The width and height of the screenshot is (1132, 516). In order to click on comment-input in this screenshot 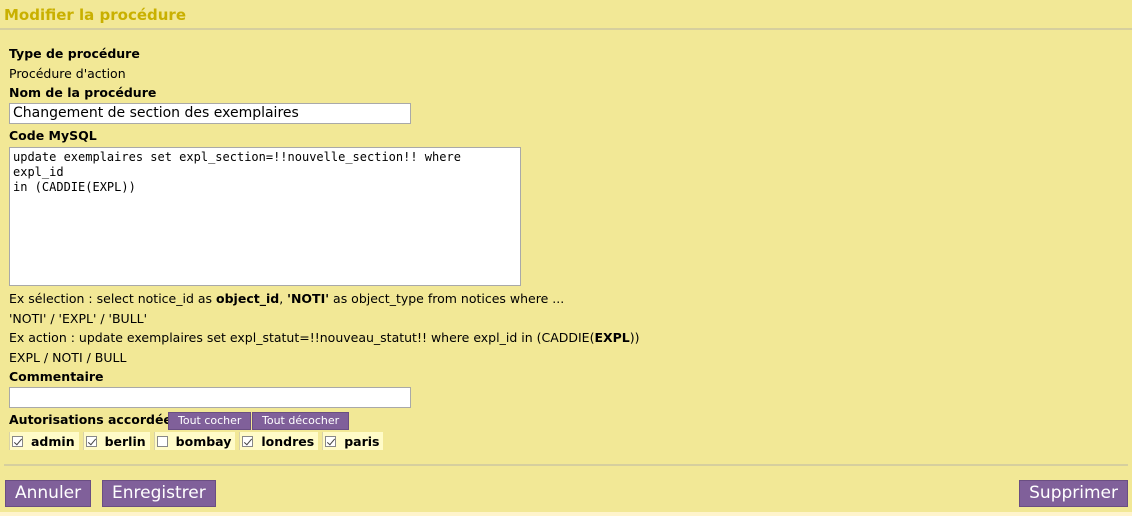, I will do `click(210, 397)`.